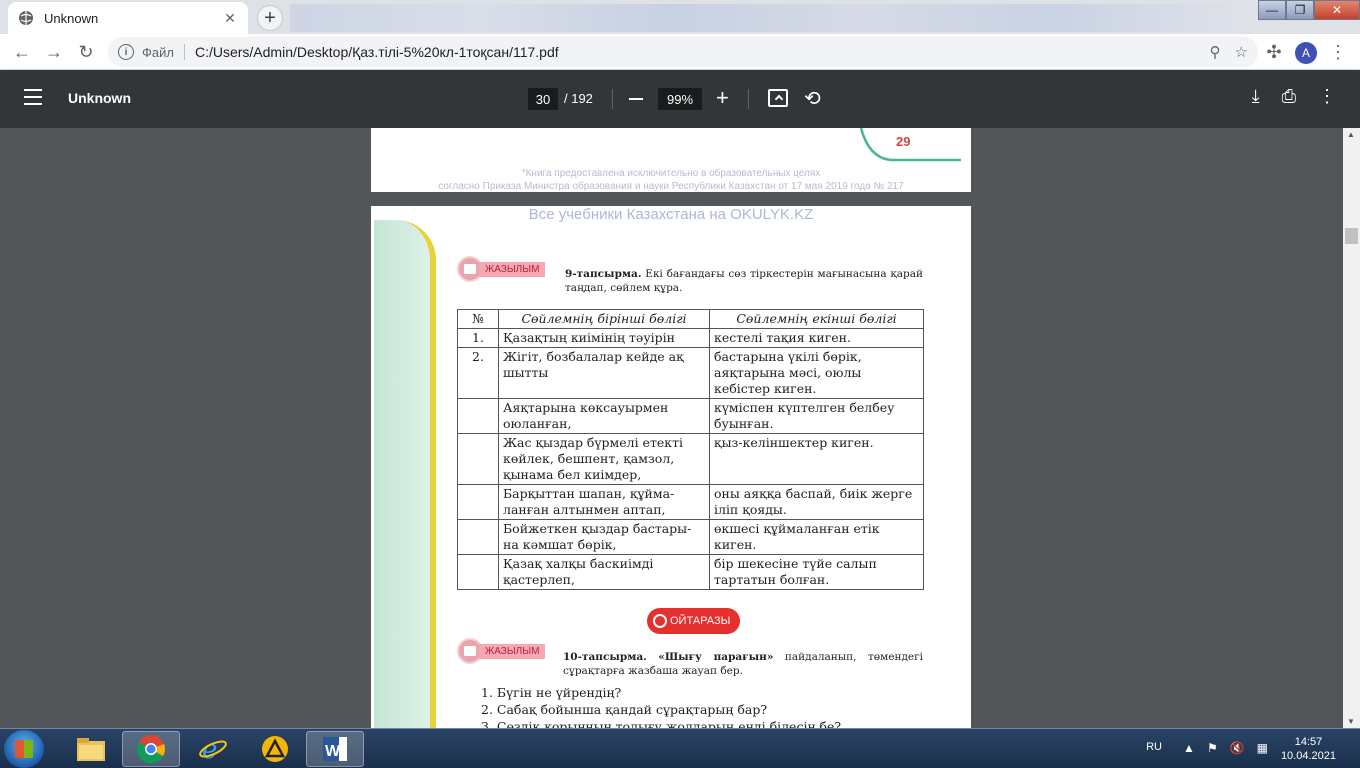 The height and width of the screenshot is (768, 1360). I want to click on back-arrow-icon: ←, so click(22, 52).